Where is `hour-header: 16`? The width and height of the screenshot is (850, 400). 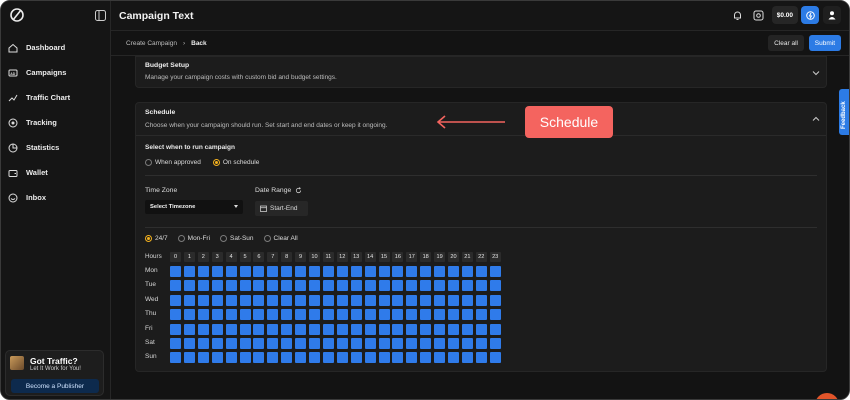 hour-header: 16 is located at coordinates (398, 257).